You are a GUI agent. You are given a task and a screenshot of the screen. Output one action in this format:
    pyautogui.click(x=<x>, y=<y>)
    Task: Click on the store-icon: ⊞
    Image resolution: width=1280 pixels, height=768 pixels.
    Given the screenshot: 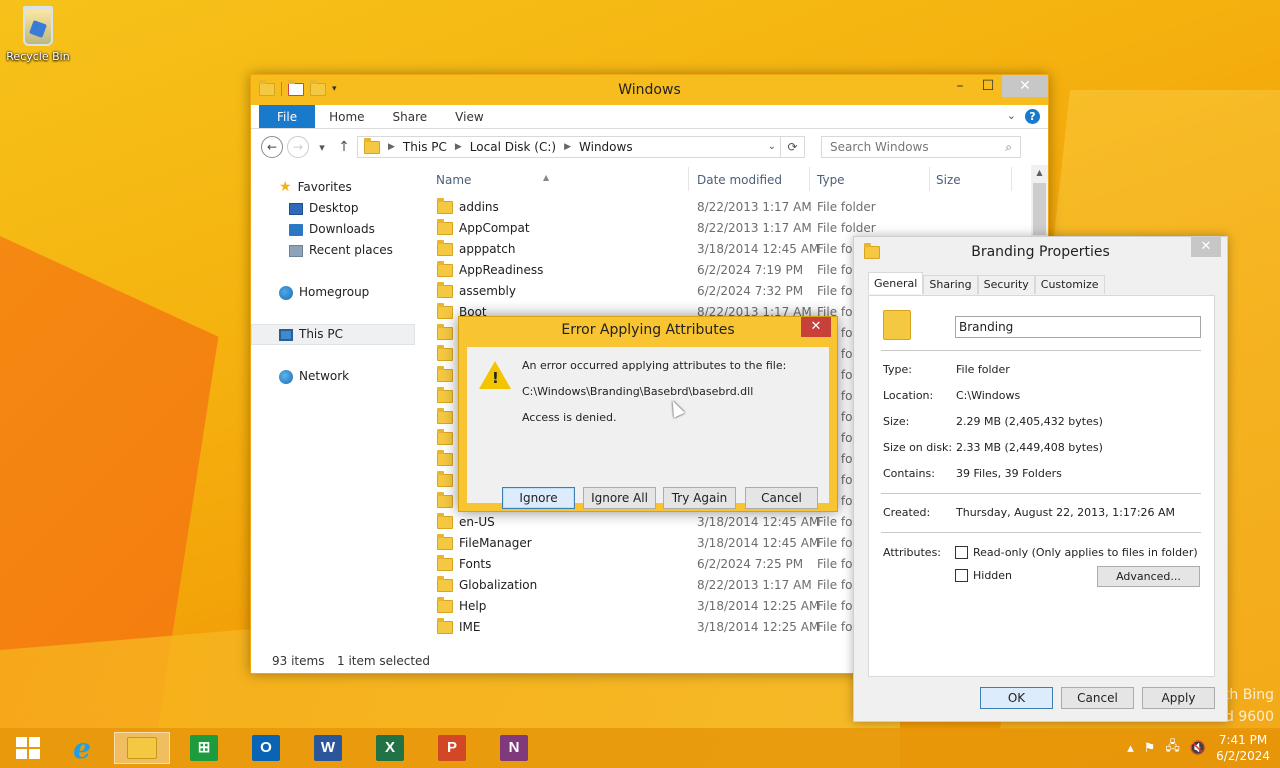 What is the action you would take?
    pyautogui.click(x=204, y=748)
    